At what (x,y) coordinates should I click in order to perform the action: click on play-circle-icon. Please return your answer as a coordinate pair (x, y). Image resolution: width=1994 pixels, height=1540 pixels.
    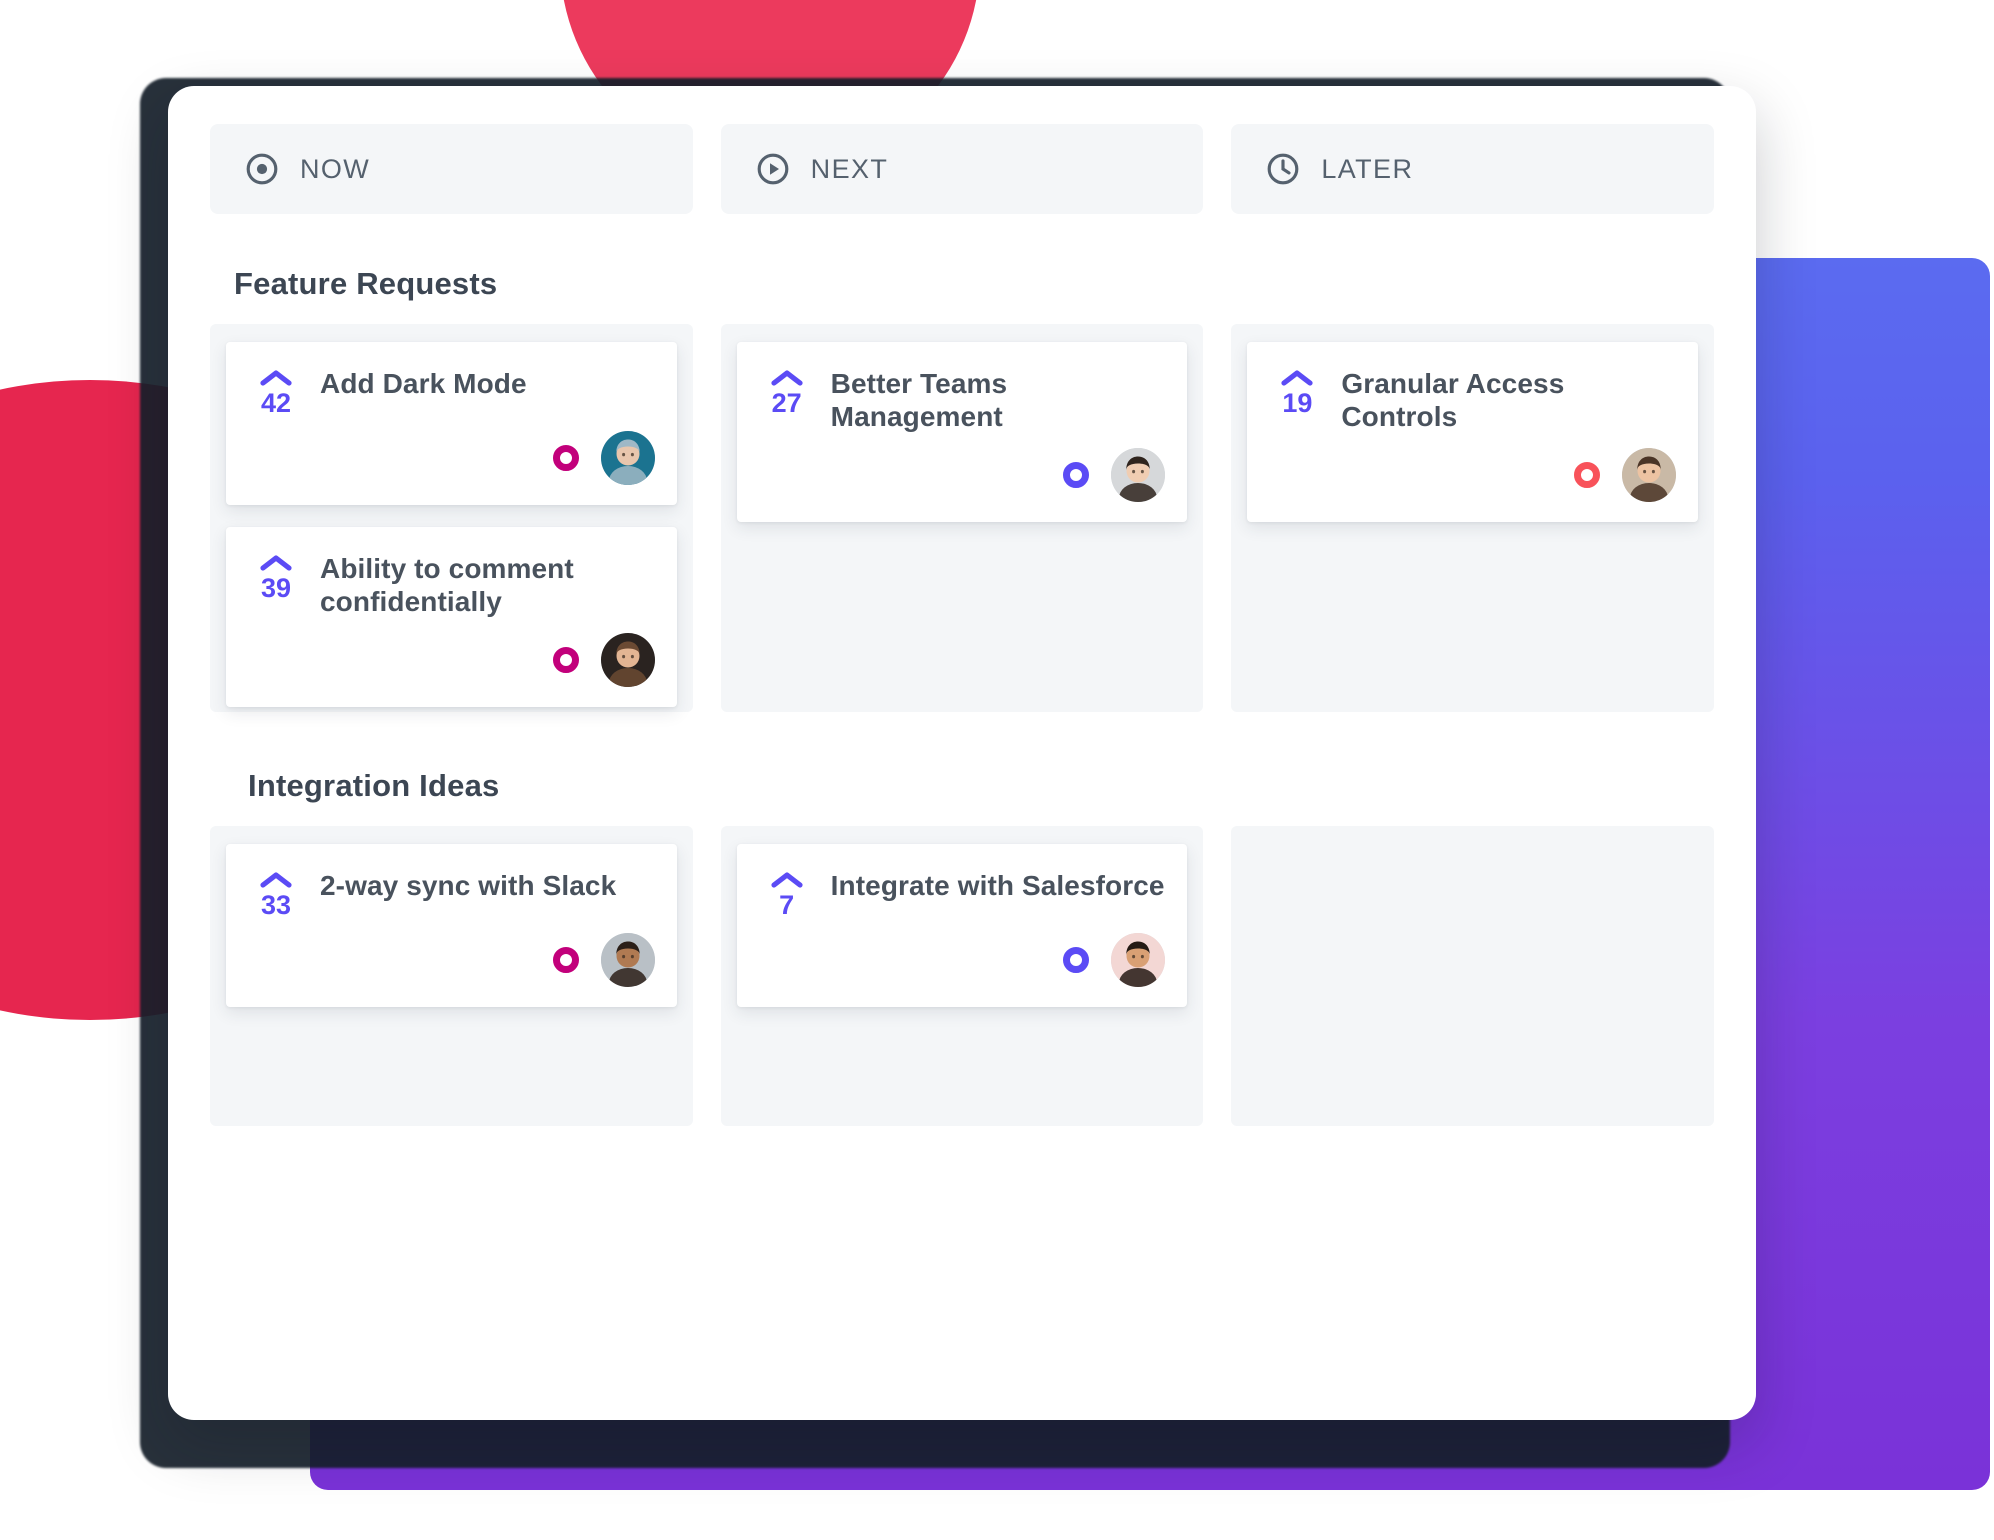
    Looking at the image, I should click on (773, 169).